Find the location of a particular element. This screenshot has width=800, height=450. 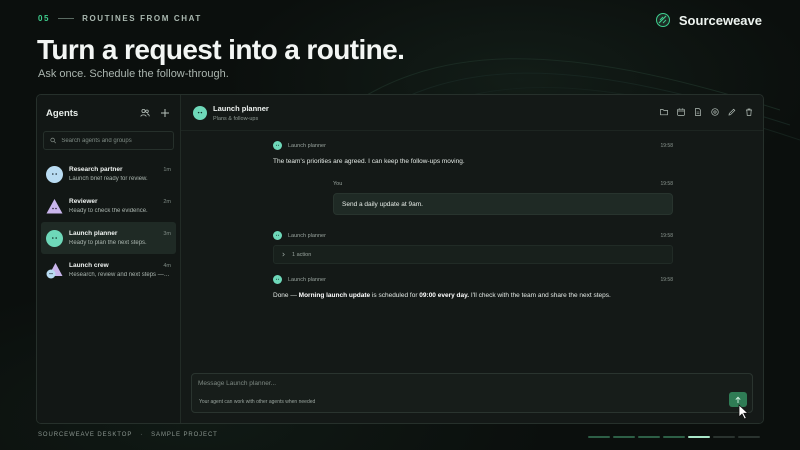

people-icon is located at coordinates (145, 113).